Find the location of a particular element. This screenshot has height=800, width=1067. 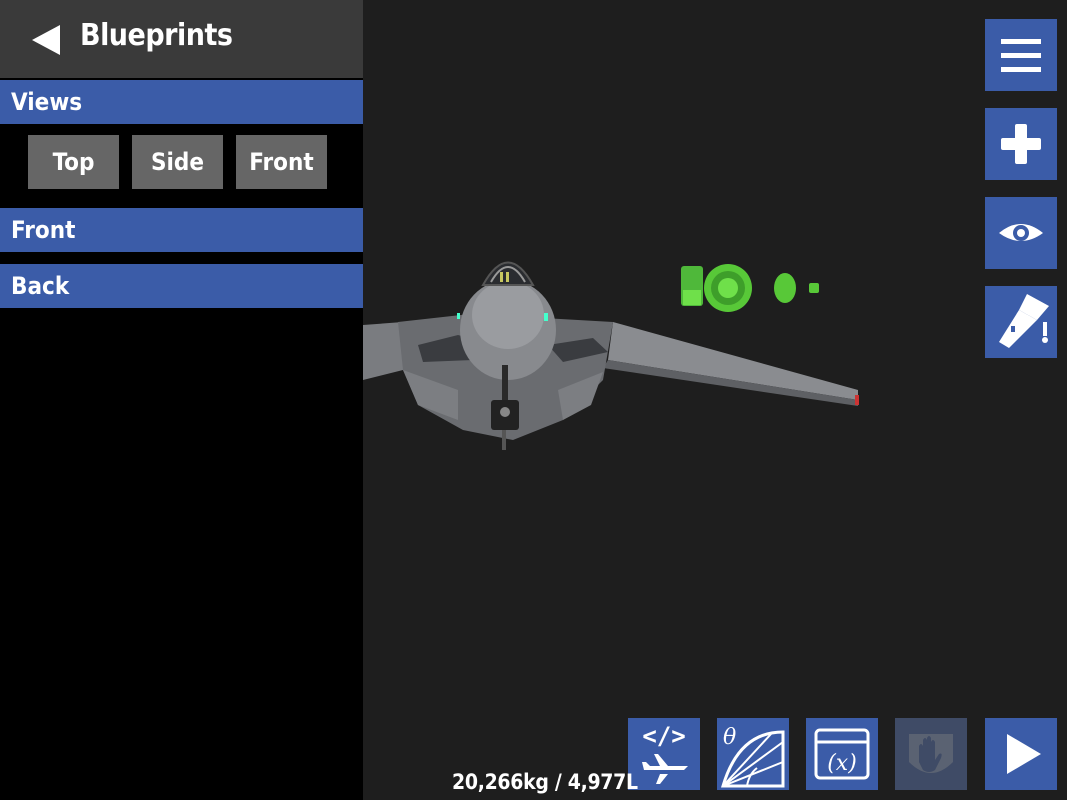

views-section-header: Views is located at coordinates (181, 102).